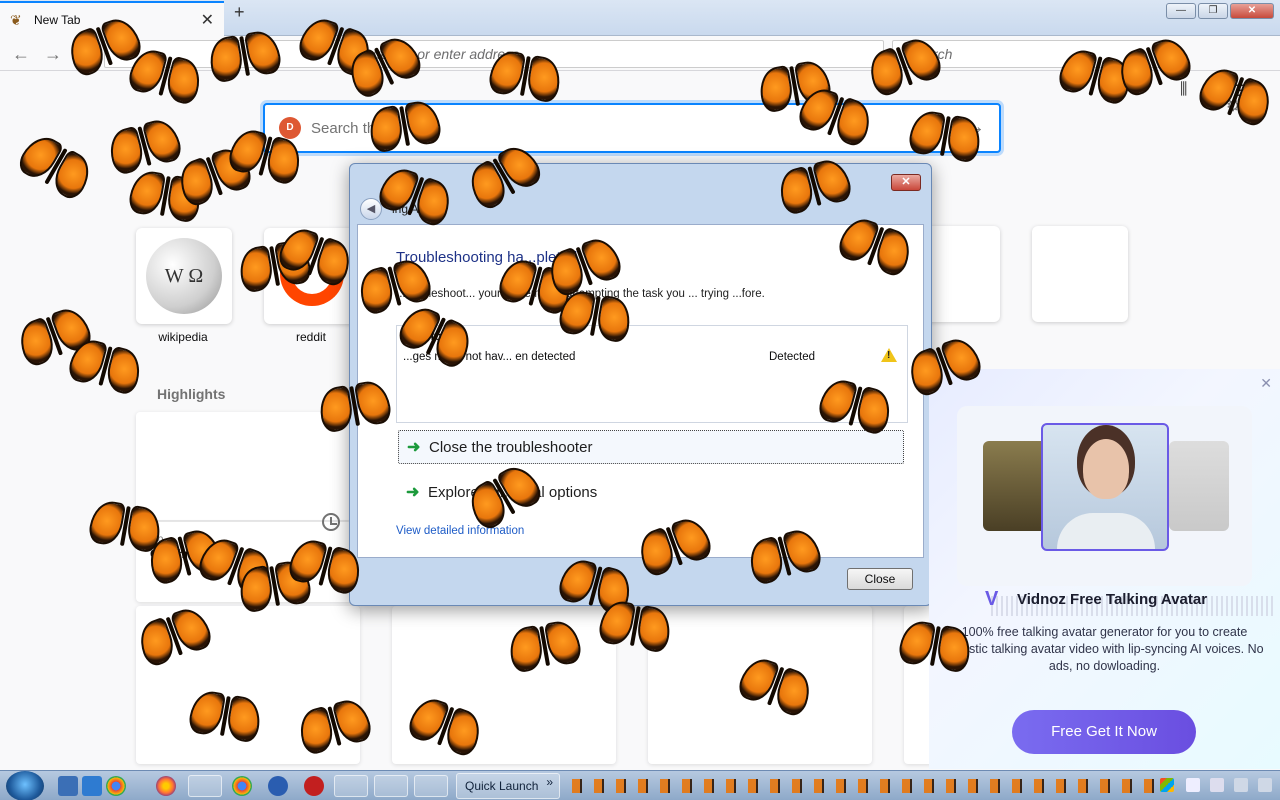  What do you see at coordinates (511, 447) in the screenshot?
I see `command-label: Close the troubleshooter` at bounding box center [511, 447].